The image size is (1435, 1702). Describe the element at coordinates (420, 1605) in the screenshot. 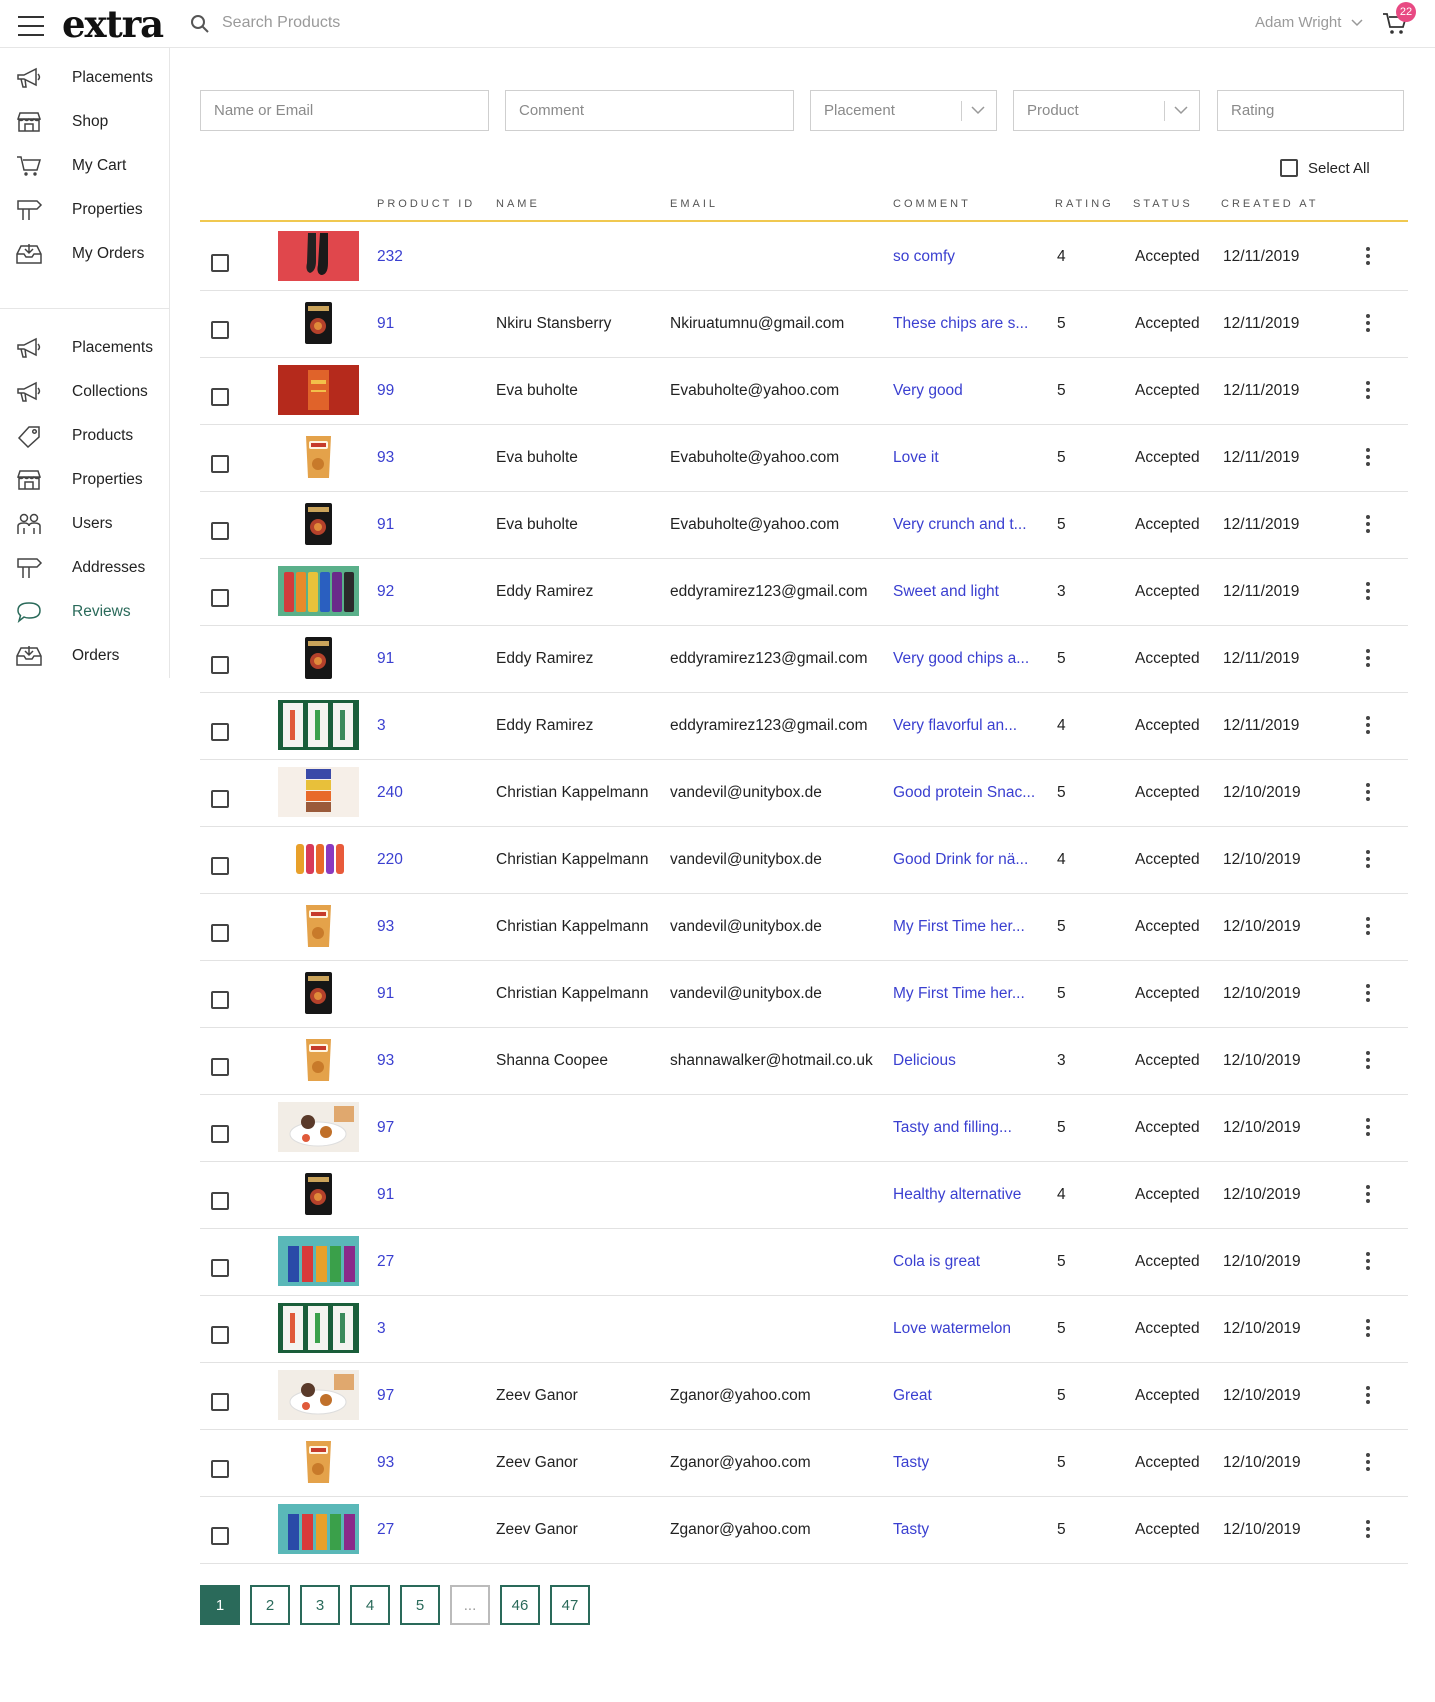

I see `page-button: 5` at that location.